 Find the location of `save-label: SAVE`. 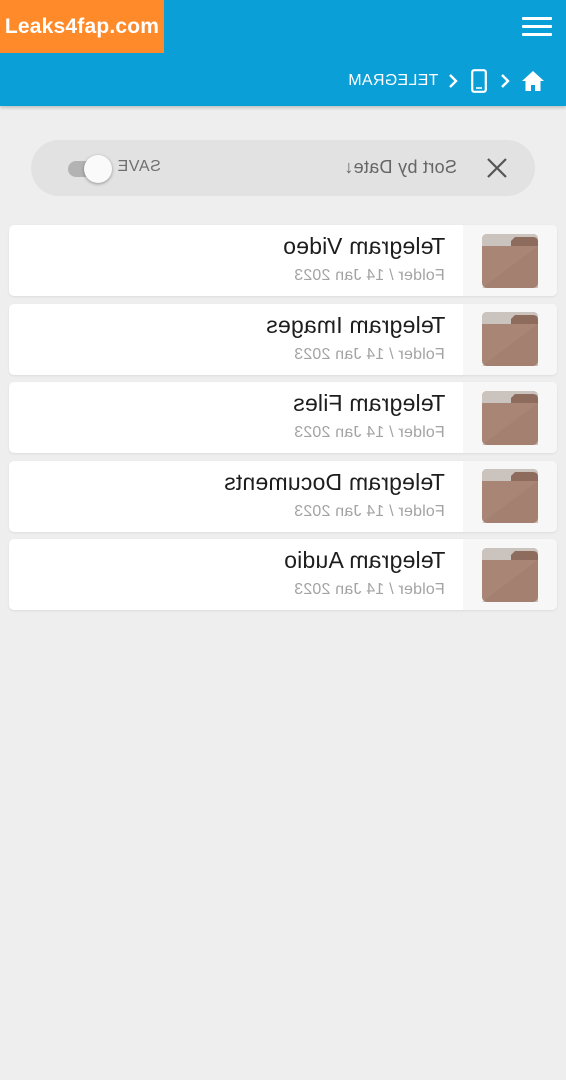

save-label: SAVE is located at coordinates (139, 166).